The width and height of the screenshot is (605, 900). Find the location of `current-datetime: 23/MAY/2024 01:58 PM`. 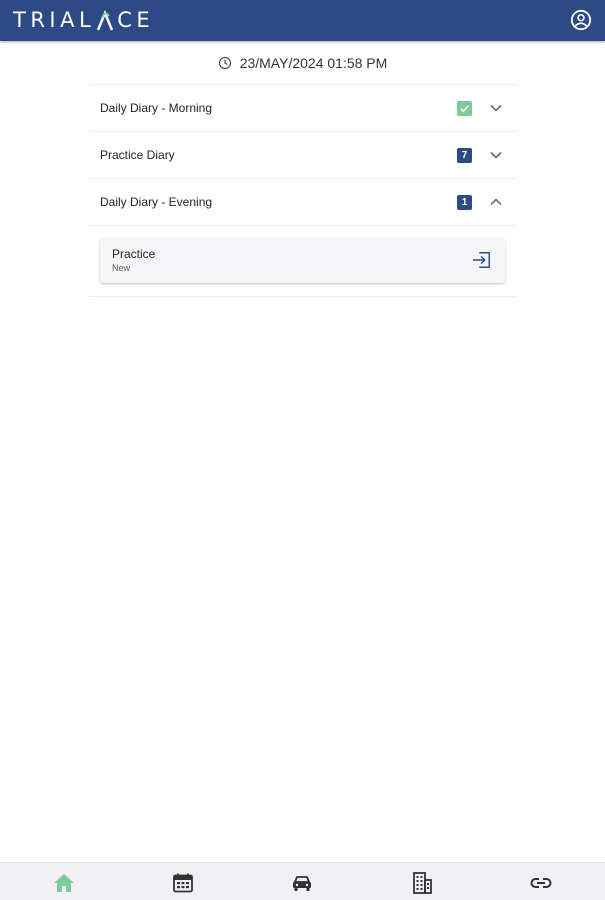

current-datetime: 23/MAY/2024 01:58 PM is located at coordinates (302, 63).